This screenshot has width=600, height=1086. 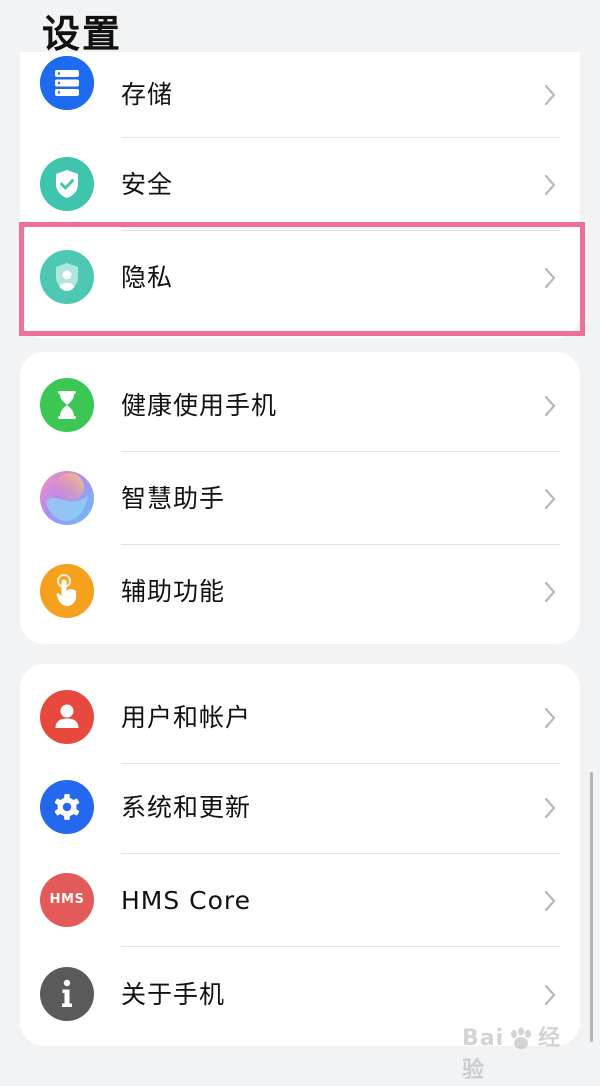 I want to click on hms-icon-text: HMS, so click(x=67, y=899).